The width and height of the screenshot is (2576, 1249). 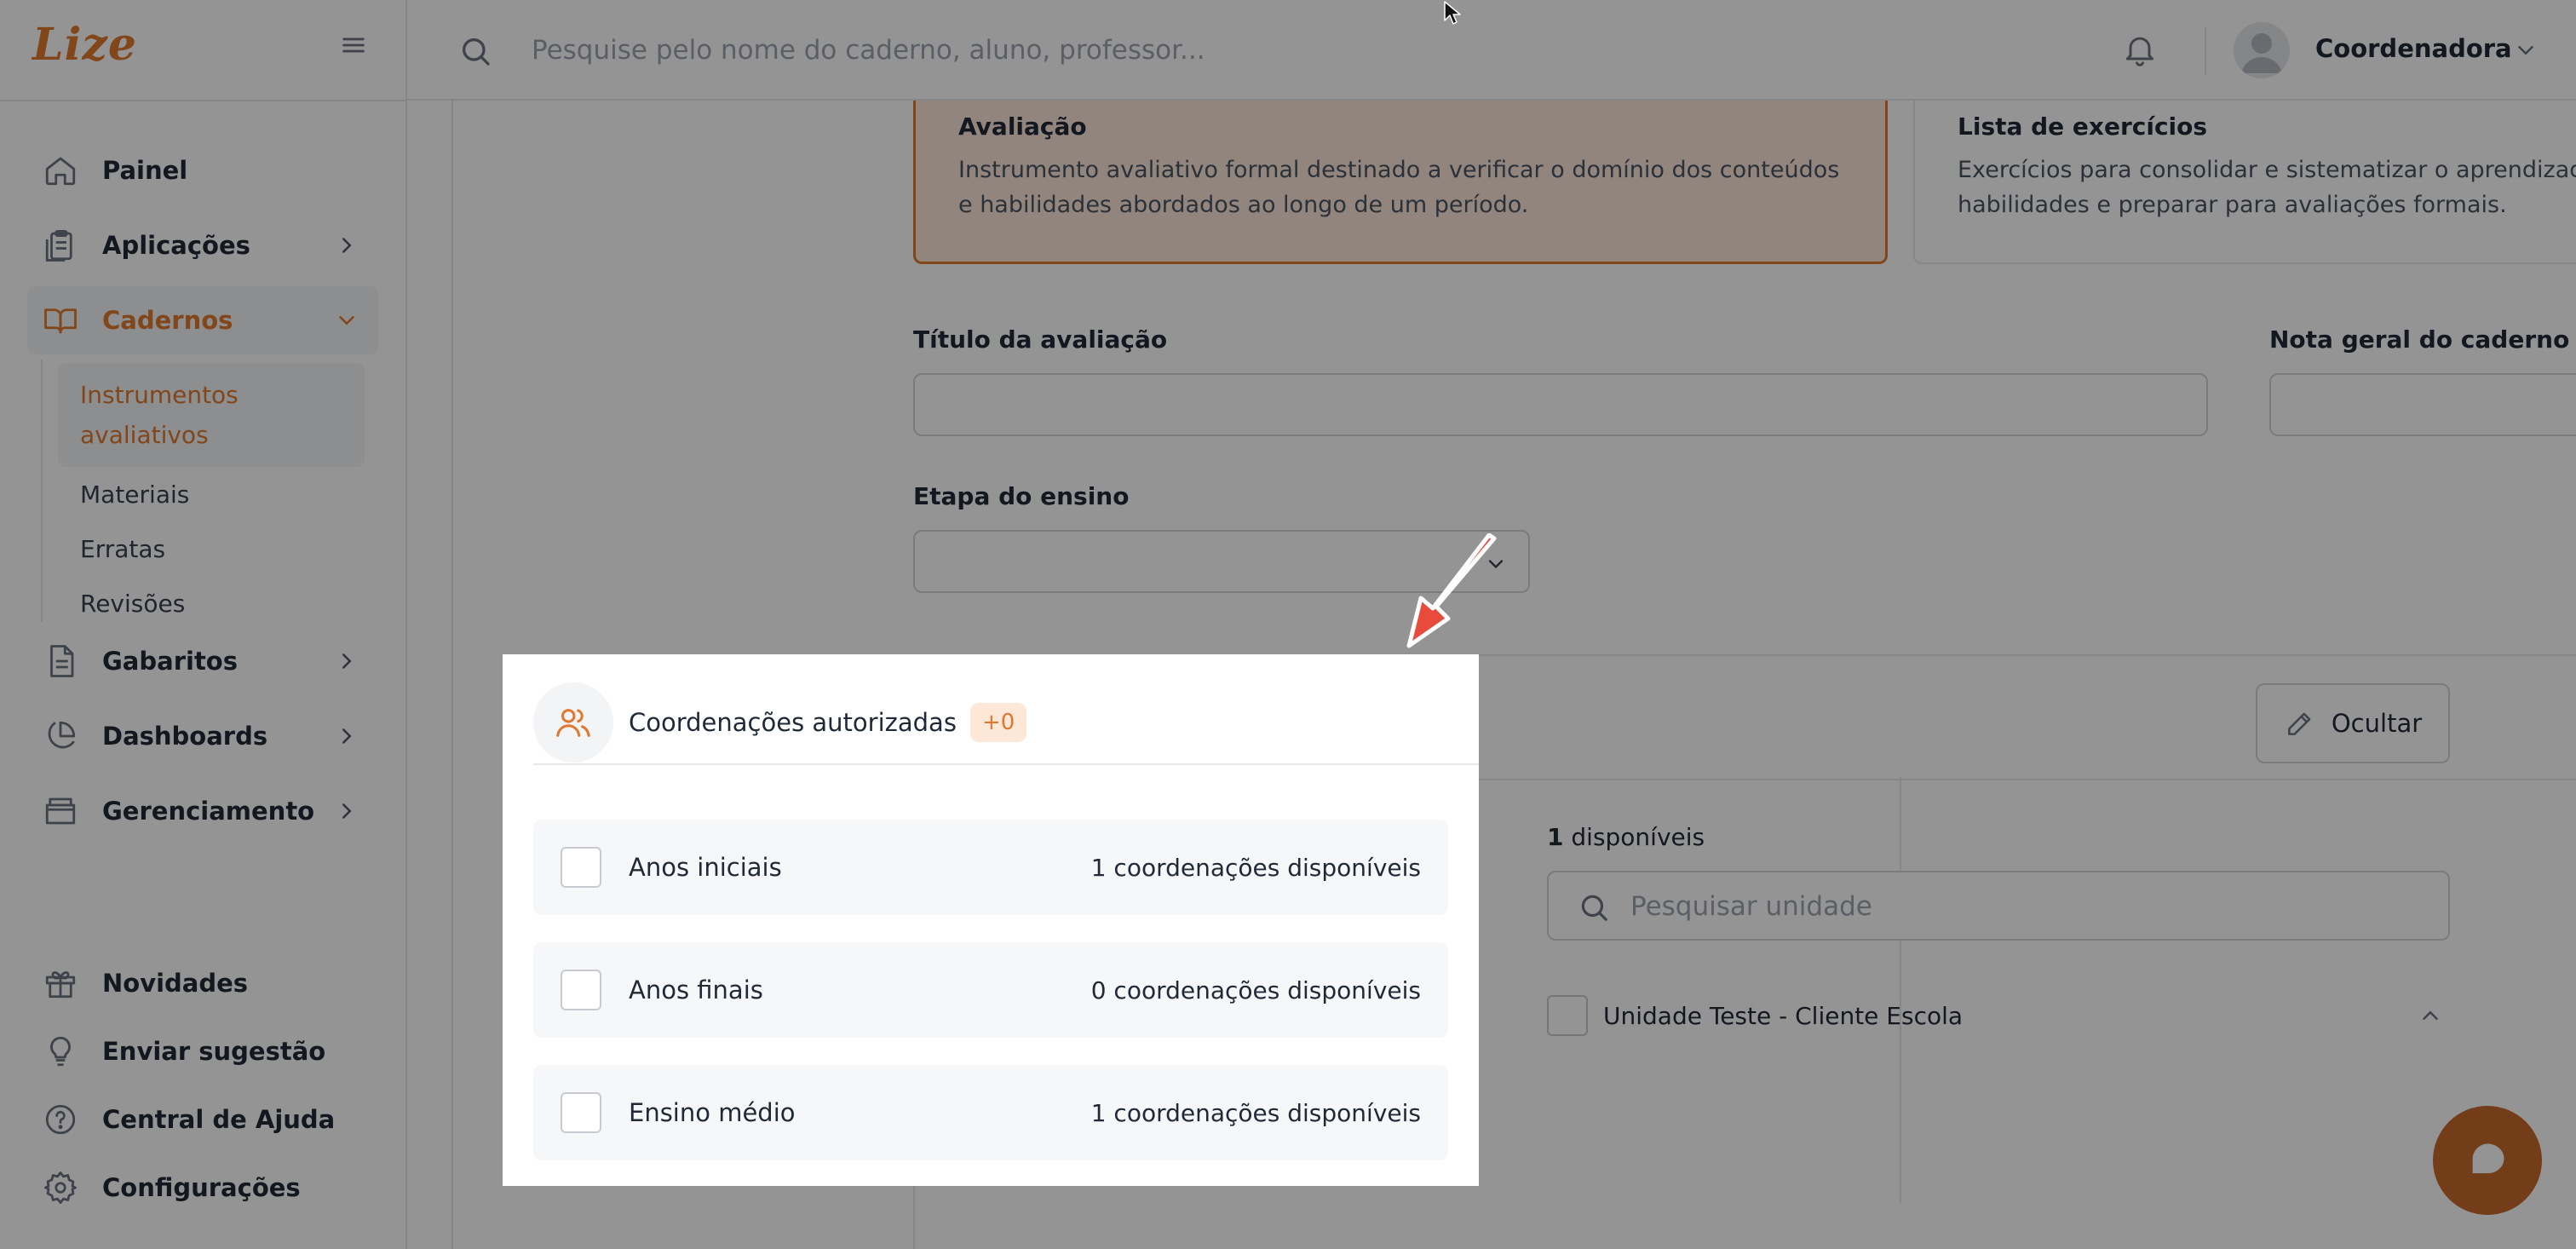 I want to click on users-icon-wrap, so click(x=573, y=722).